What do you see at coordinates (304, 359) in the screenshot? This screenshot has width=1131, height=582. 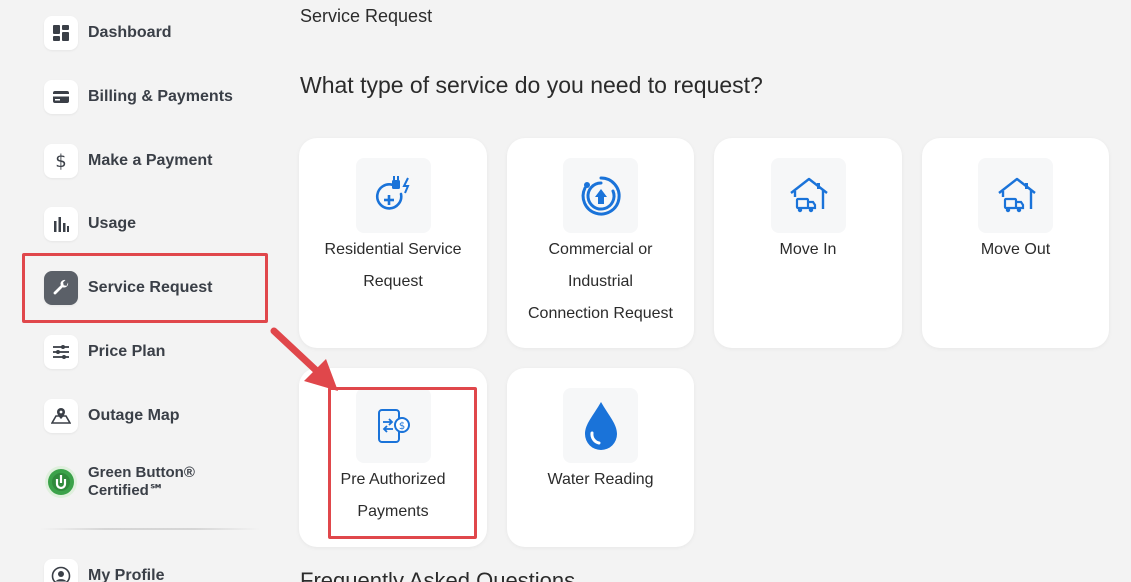 I see `annotation-arrow` at bounding box center [304, 359].